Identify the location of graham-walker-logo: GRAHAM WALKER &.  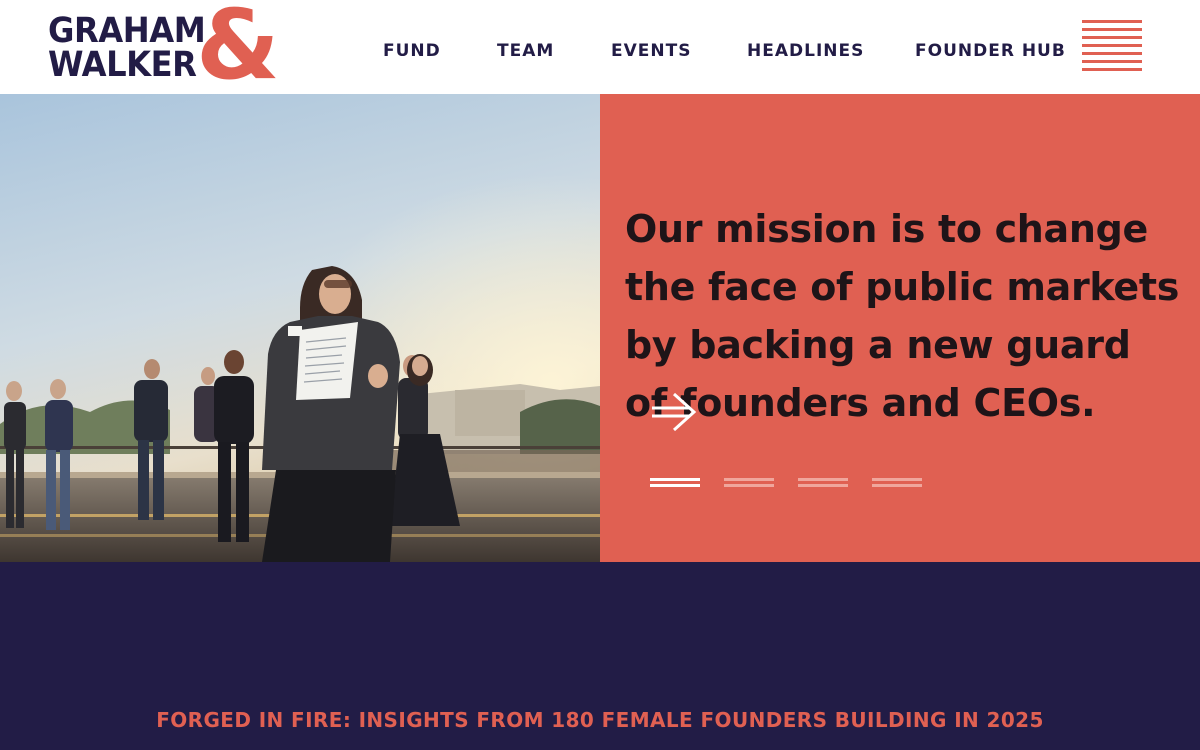
(164, 50).